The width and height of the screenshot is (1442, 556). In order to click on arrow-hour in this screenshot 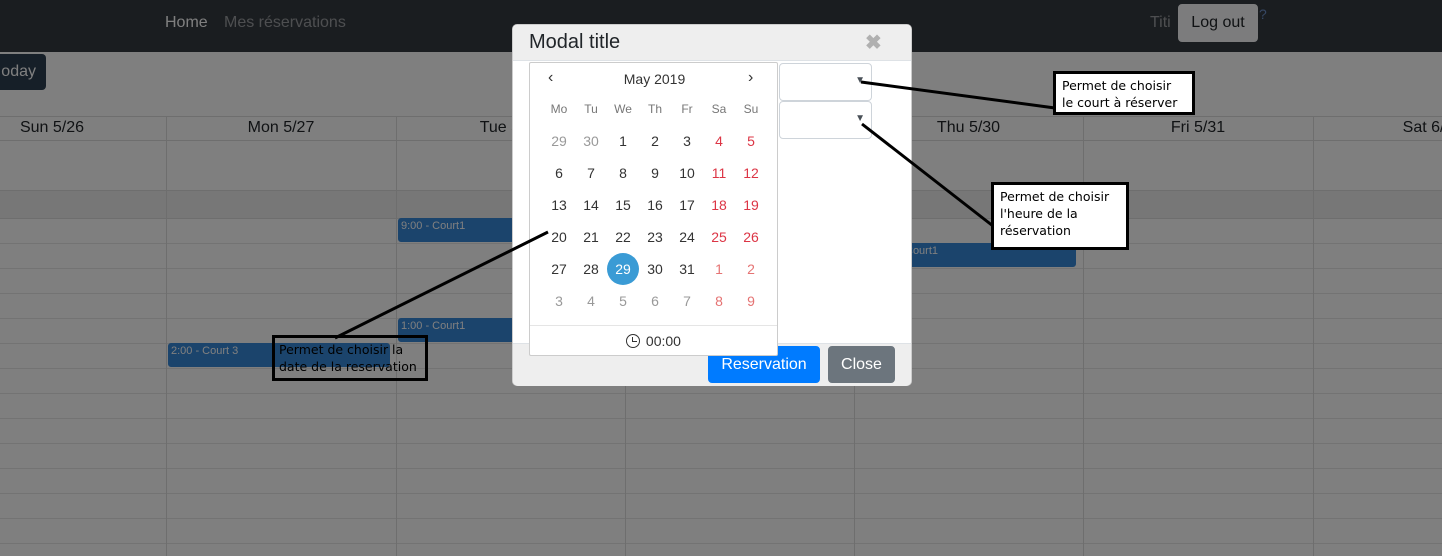, I will do `click(927, 175)`.